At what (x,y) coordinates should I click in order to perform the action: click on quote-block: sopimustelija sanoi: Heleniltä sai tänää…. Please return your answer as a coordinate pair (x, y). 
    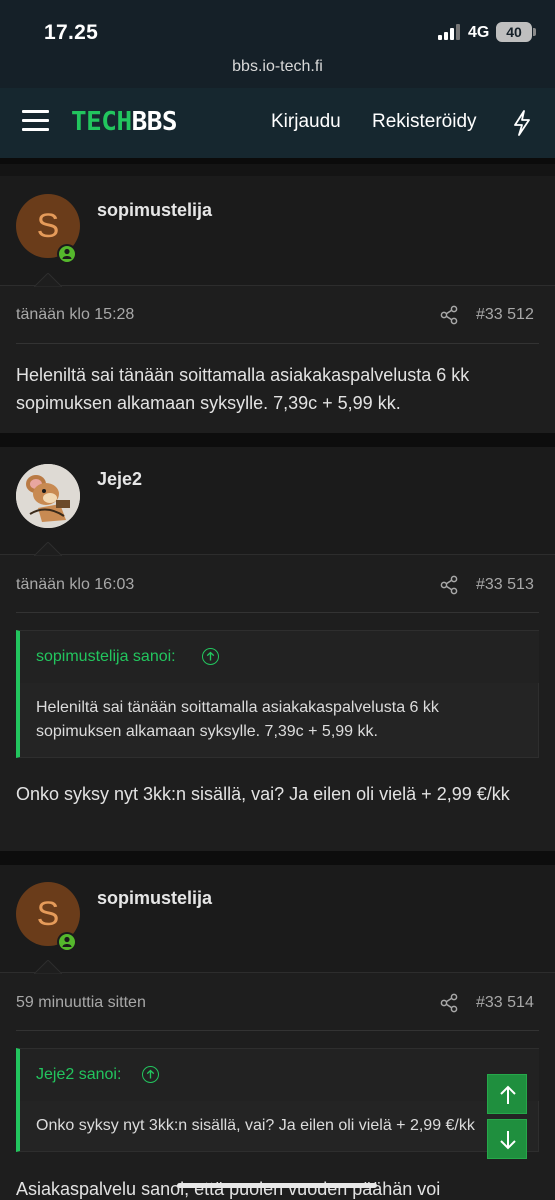
    Looking at the image, I should click on (277, 694).